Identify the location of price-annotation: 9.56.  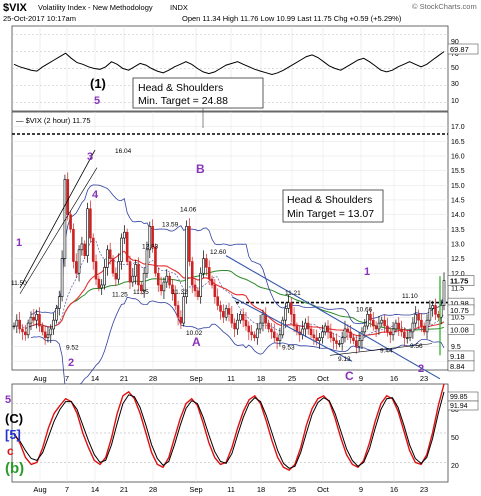
(416, 346).